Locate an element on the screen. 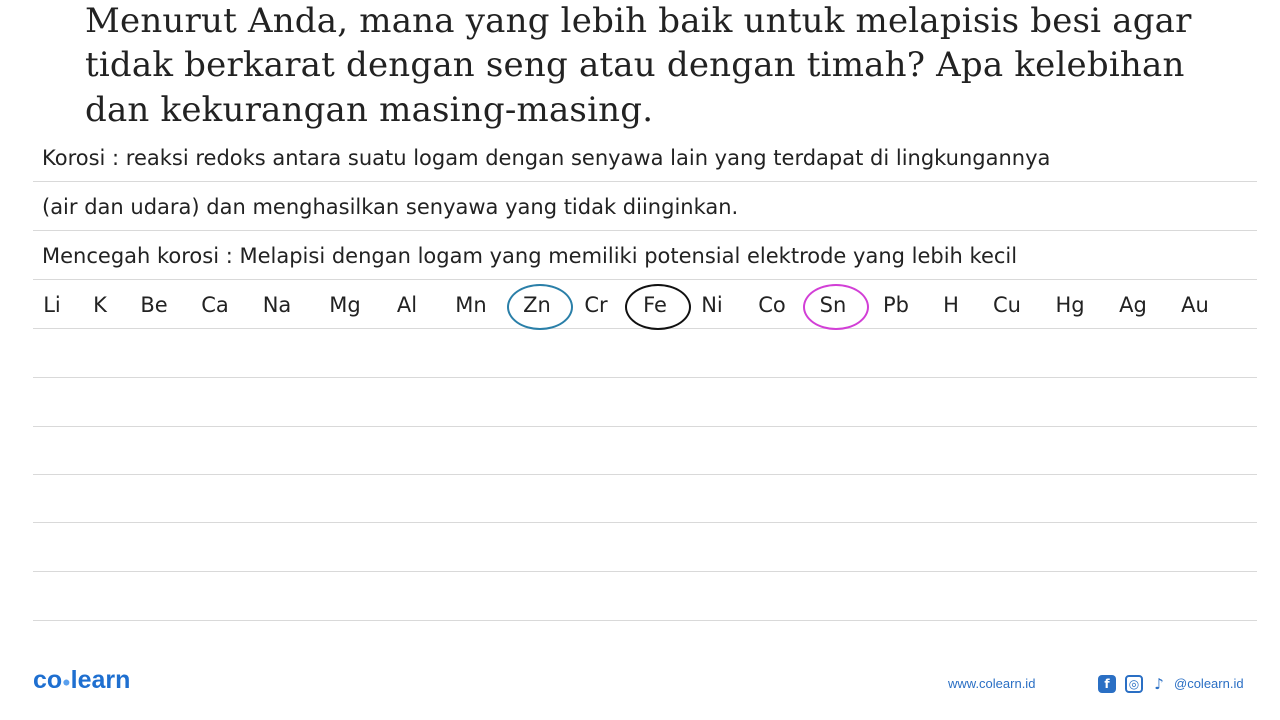 The width and height of the screenshot is (1280, 720). element-k: K is located at coordinates (100, 305).